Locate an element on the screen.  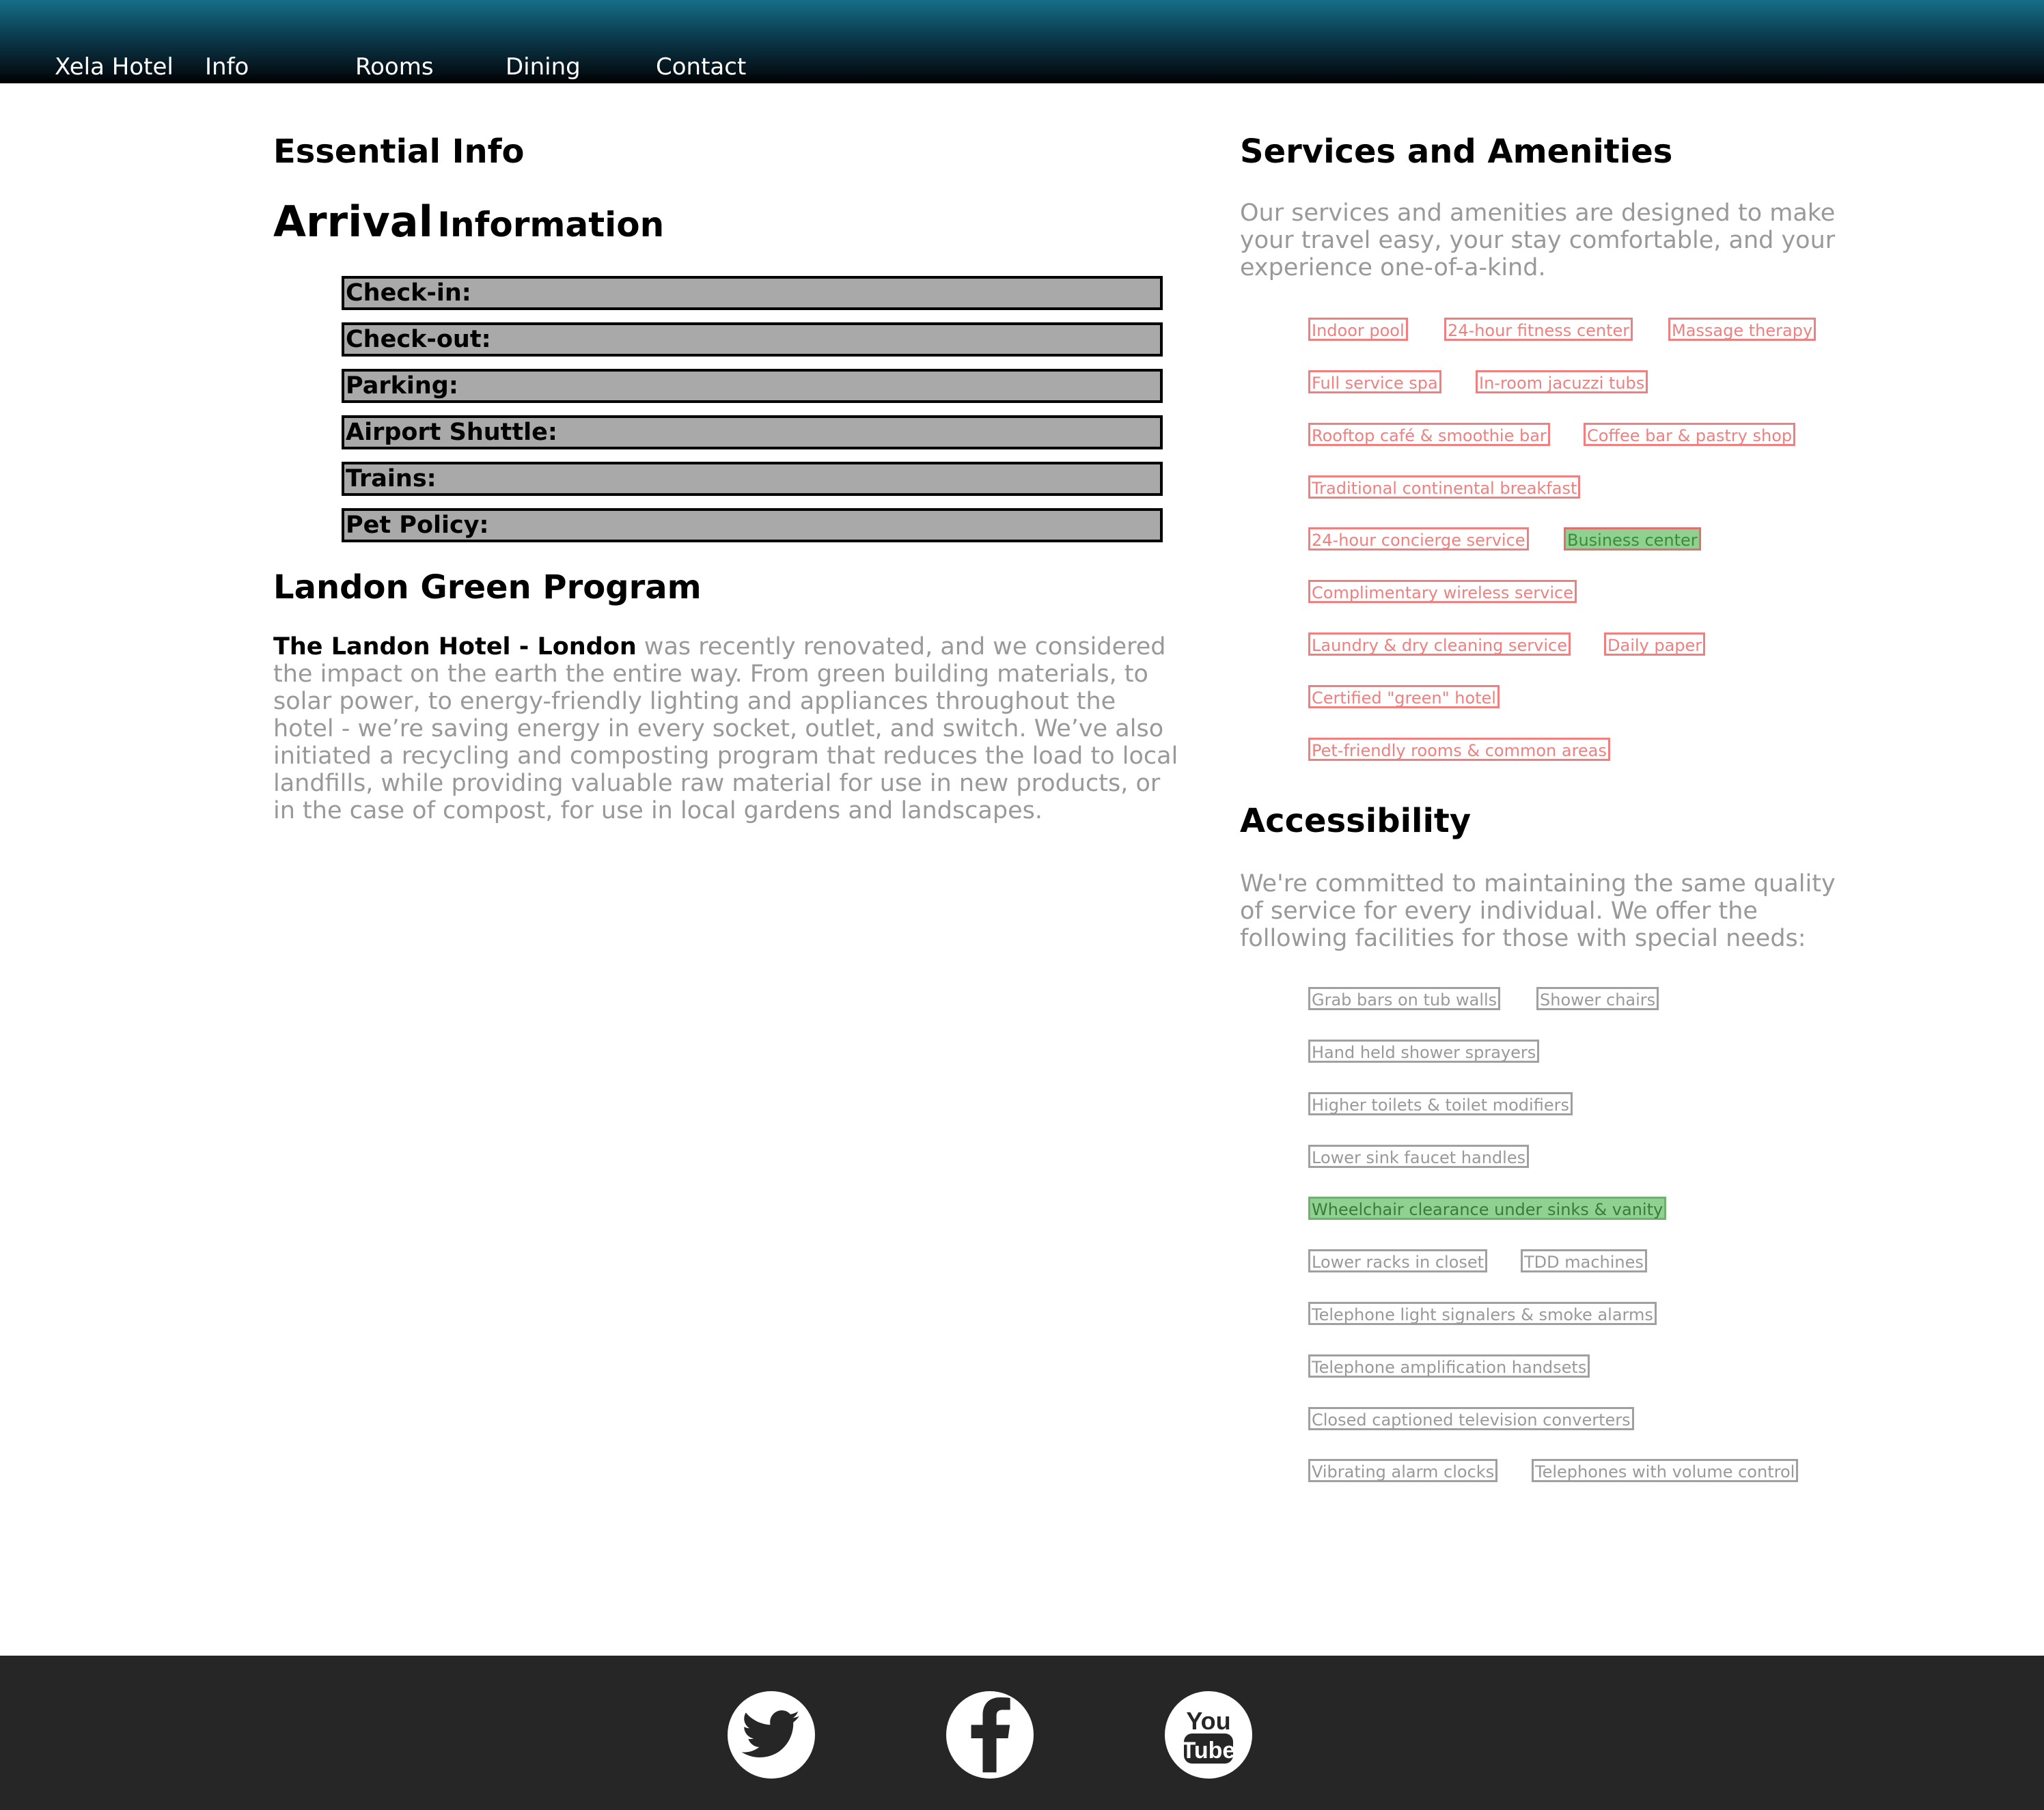
service-tag: Complimentary wireless service is located at coordinates (1442, 591).